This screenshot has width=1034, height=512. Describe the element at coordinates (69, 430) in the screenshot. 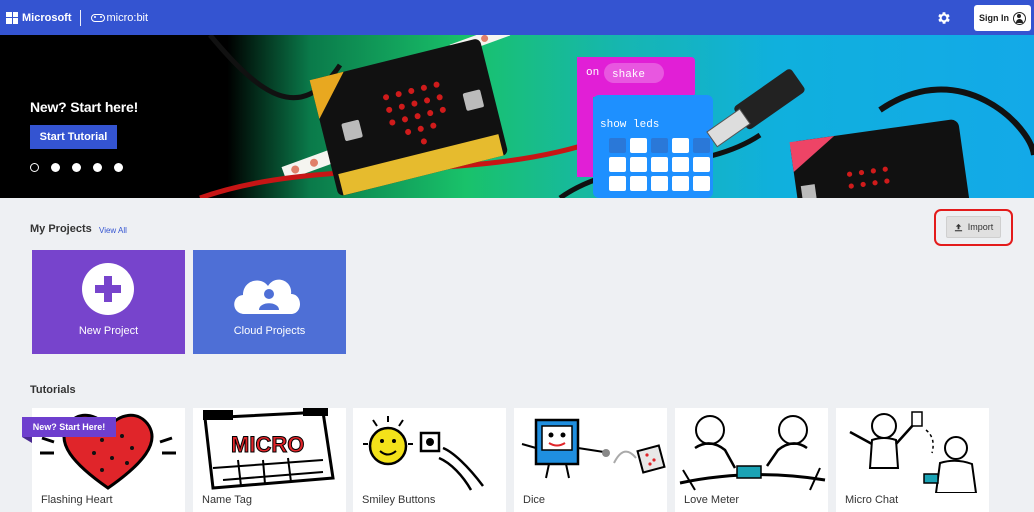

I see `new-start-here-badge: New? Start Here!` at that location.